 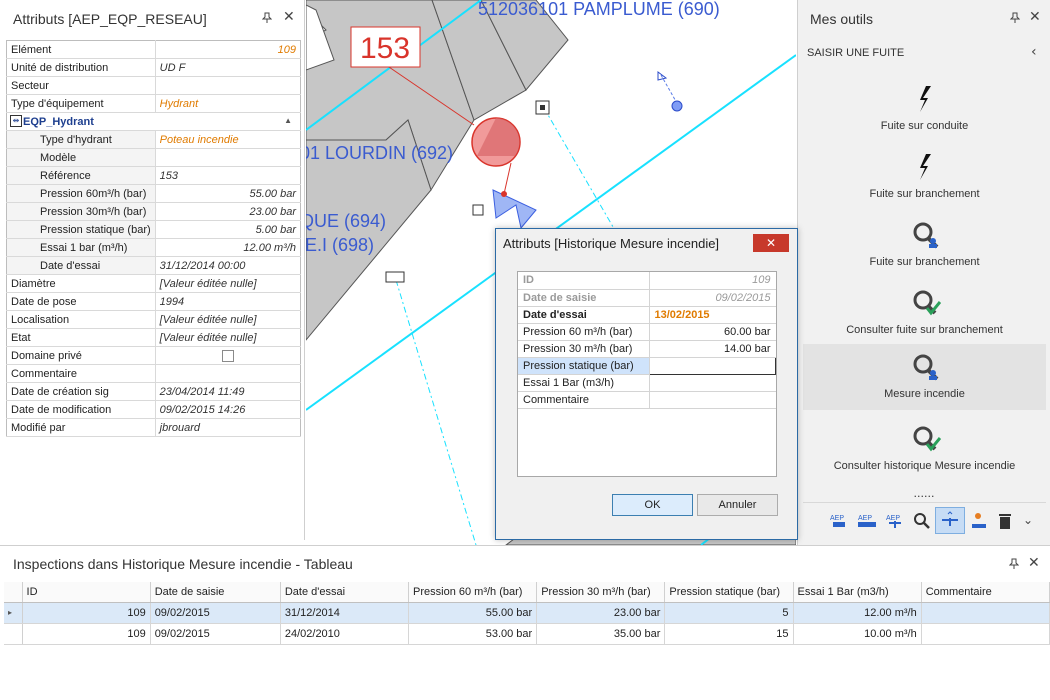 What do you see at coordinates (228, 247) in the screenshot?
I see `attribute-value: 12.00 m³/h` at bounding box center [228, 247].